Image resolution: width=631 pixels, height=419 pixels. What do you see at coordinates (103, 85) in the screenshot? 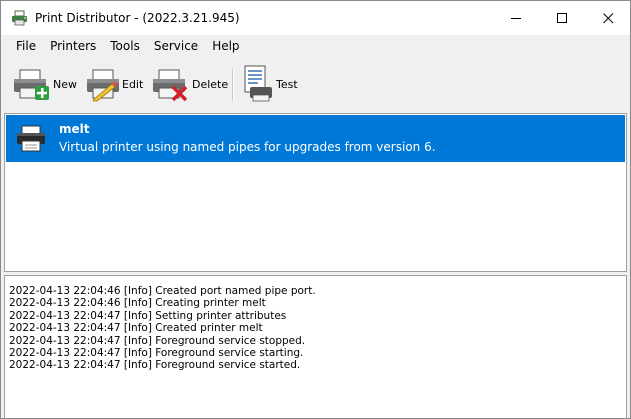
I see `printer-edit-icon` at bounding box center [103, 85].